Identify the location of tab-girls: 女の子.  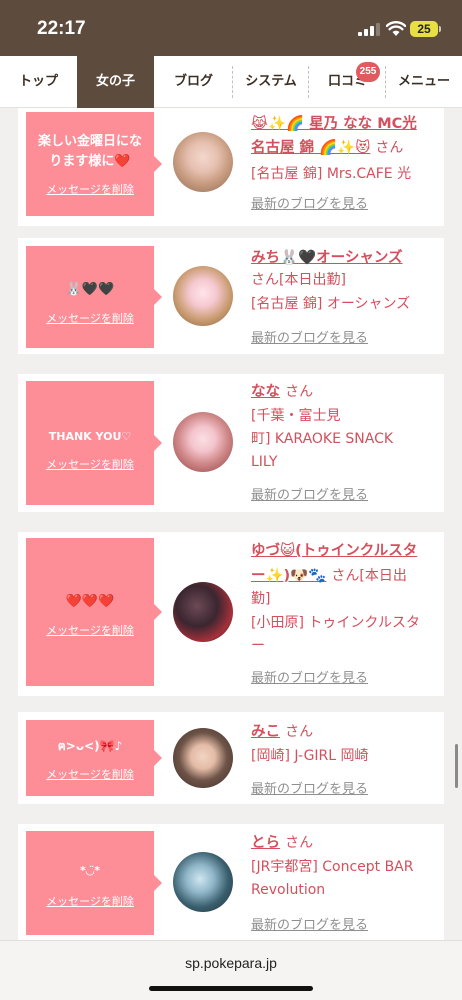
(115, 82).